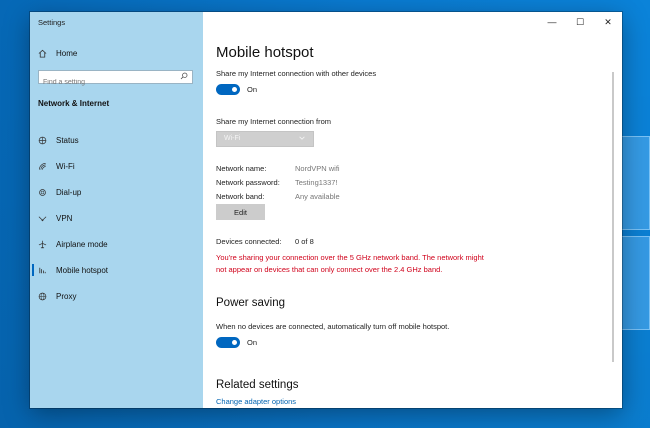  I want to click on share-toggle-state: On, so click(252, 89).